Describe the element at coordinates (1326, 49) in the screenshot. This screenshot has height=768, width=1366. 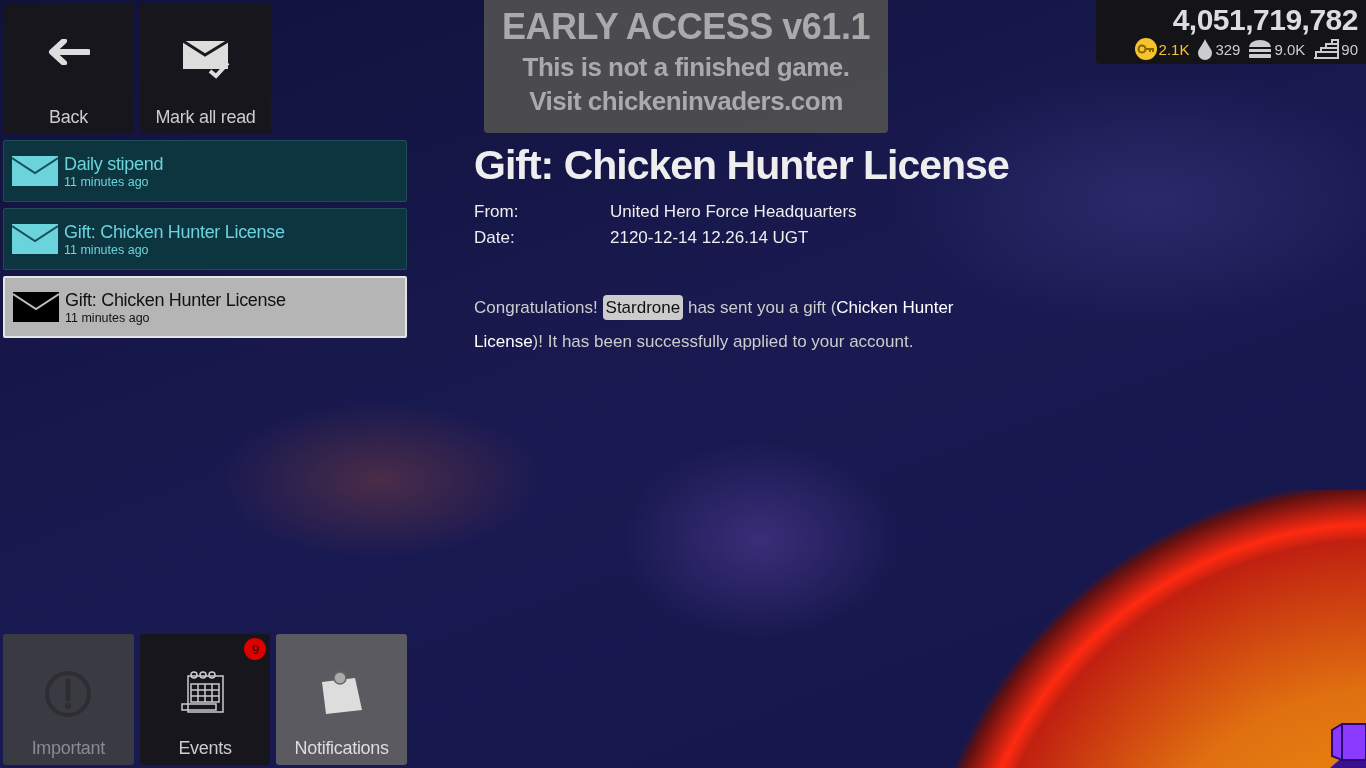
I see `stairs-icon` at that location.